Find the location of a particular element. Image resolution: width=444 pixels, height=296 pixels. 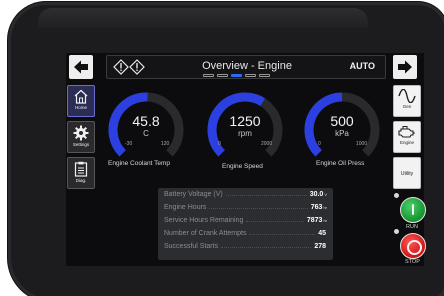

nav-label: Home is located at coordinates (80, 107).